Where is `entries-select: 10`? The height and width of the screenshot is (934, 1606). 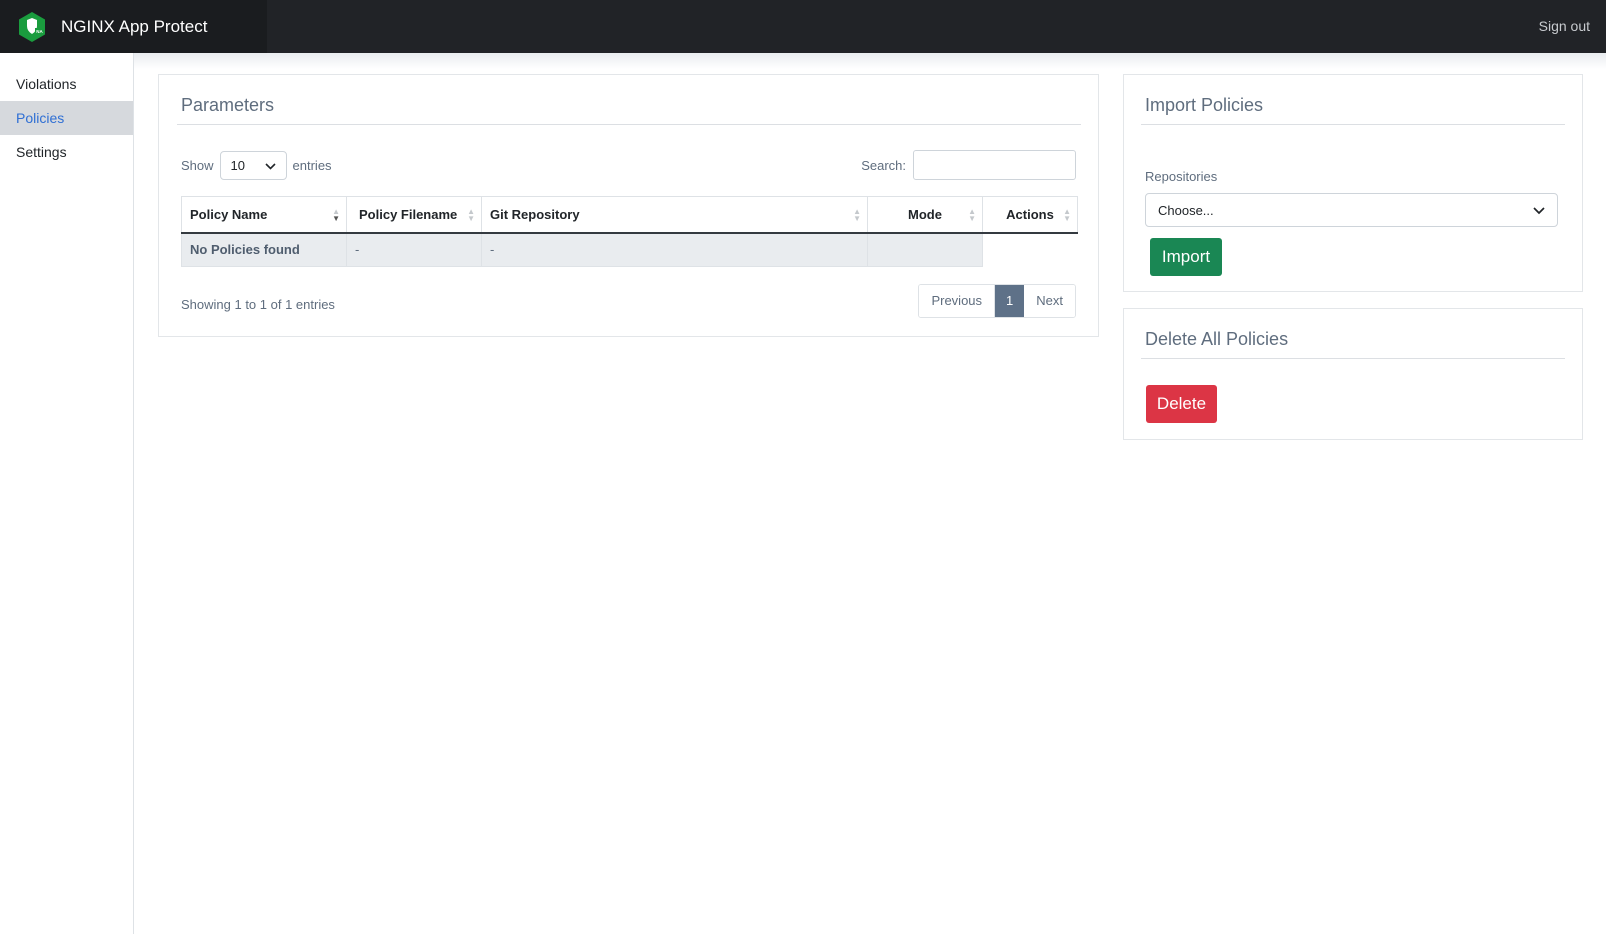
entries-select: 10 is located at coordinates (253, 165).